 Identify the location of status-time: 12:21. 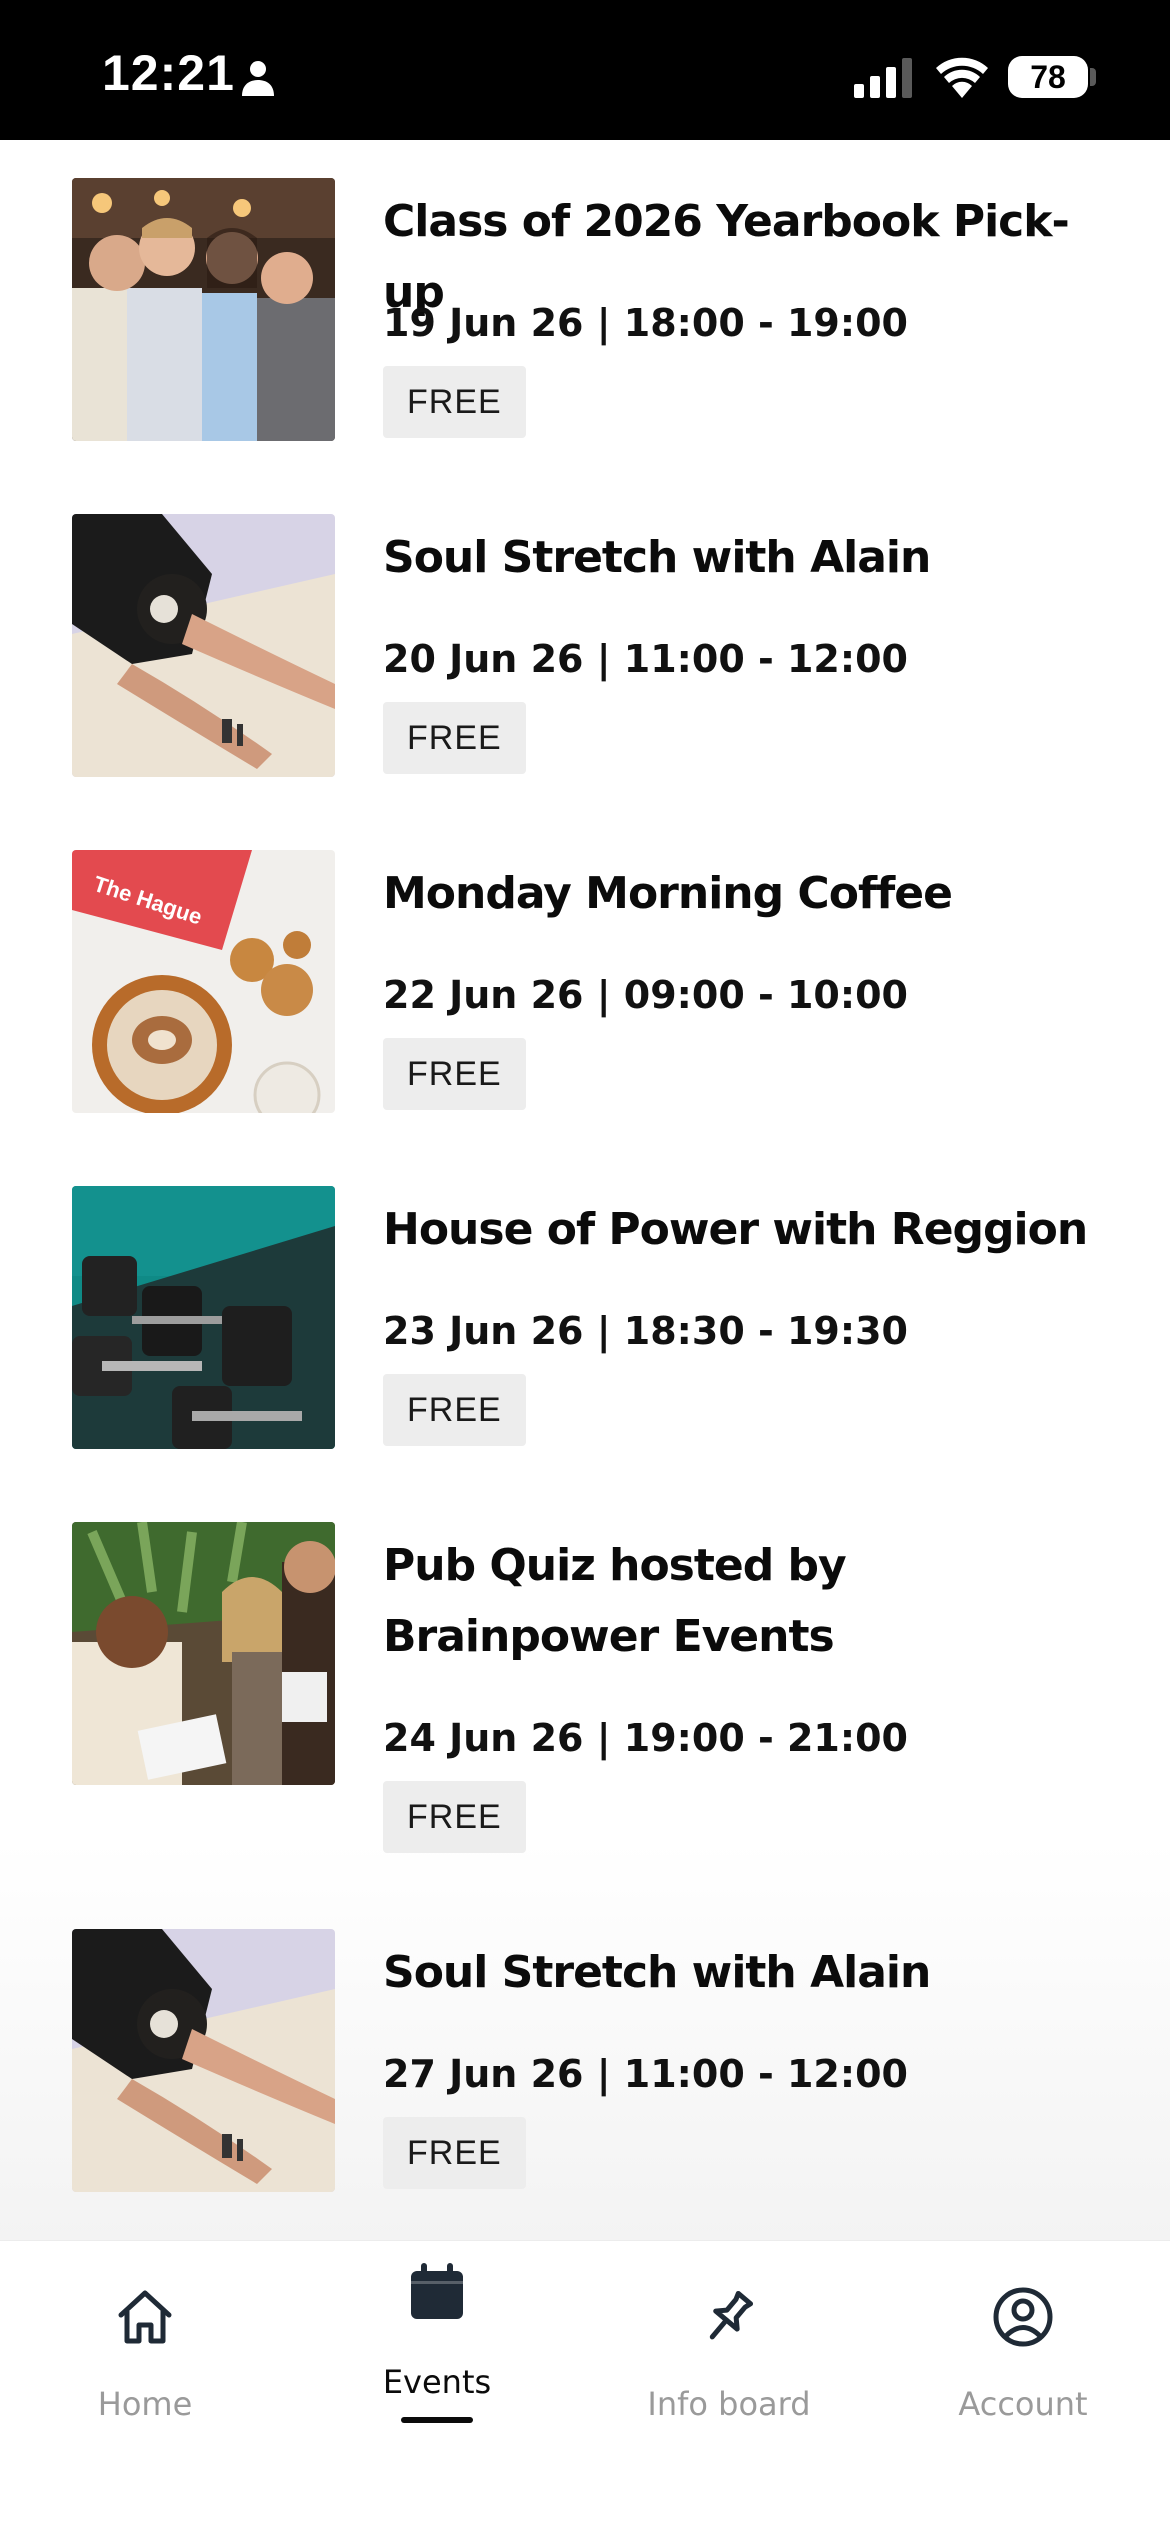
(168, 73).